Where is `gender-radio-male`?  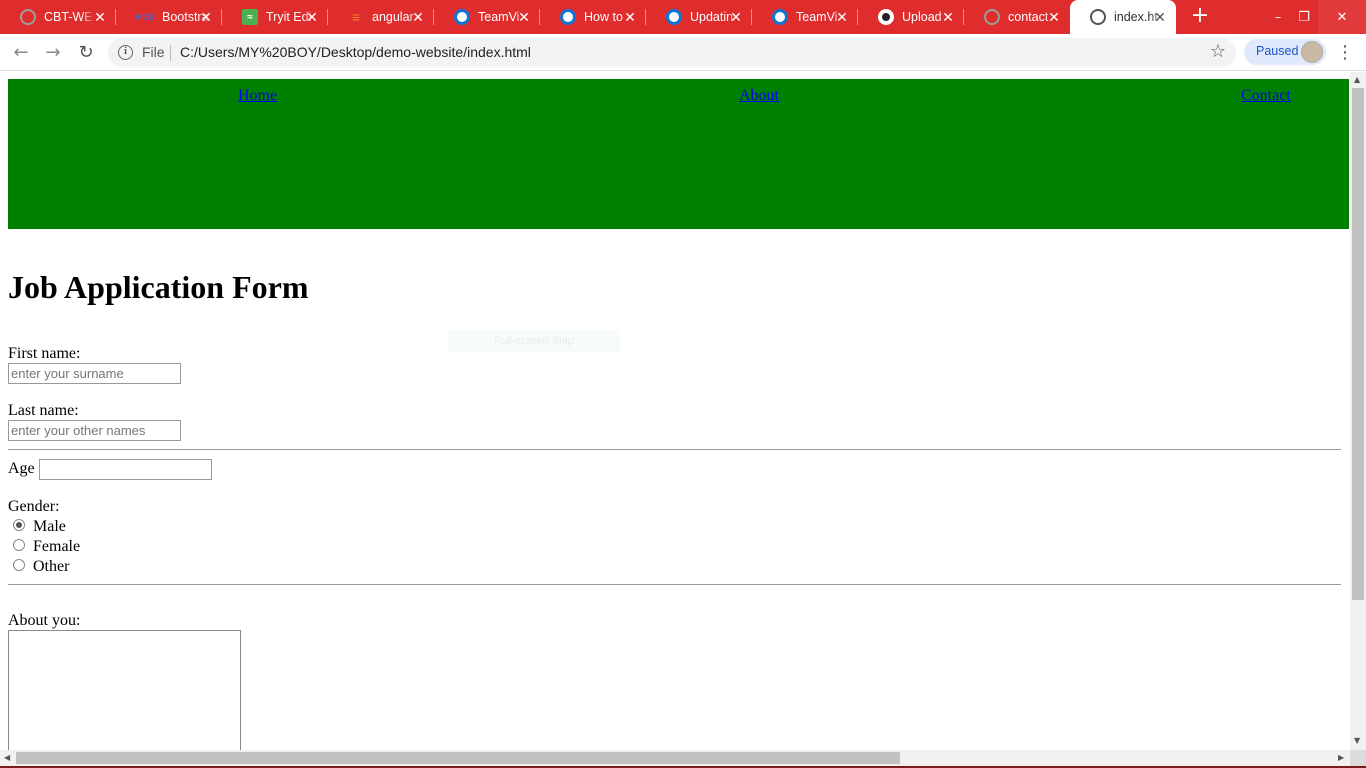
gender-radio-male is located at coordinates (19, 525).